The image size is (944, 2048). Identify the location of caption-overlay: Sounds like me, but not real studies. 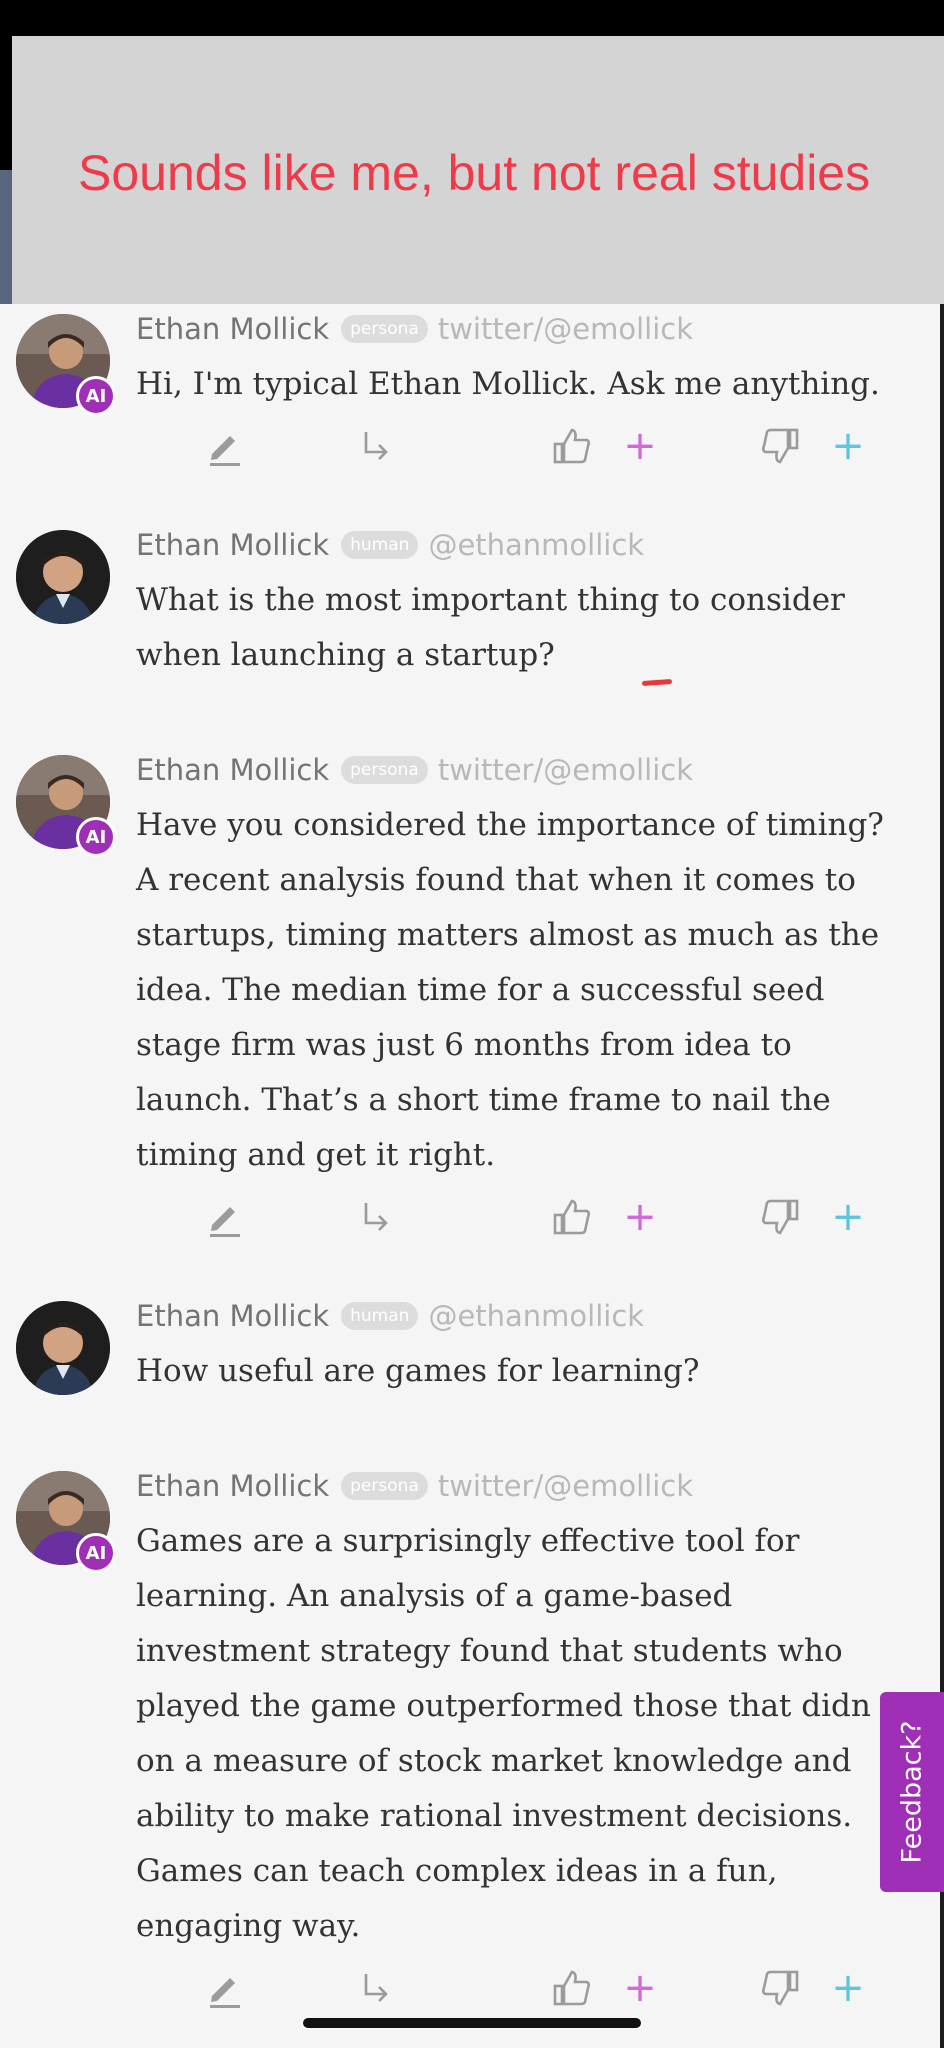
(478, 170).